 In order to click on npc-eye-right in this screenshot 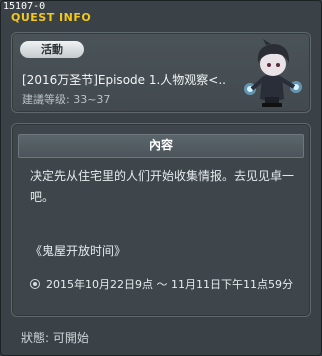, I will do `click(278, 65)`.